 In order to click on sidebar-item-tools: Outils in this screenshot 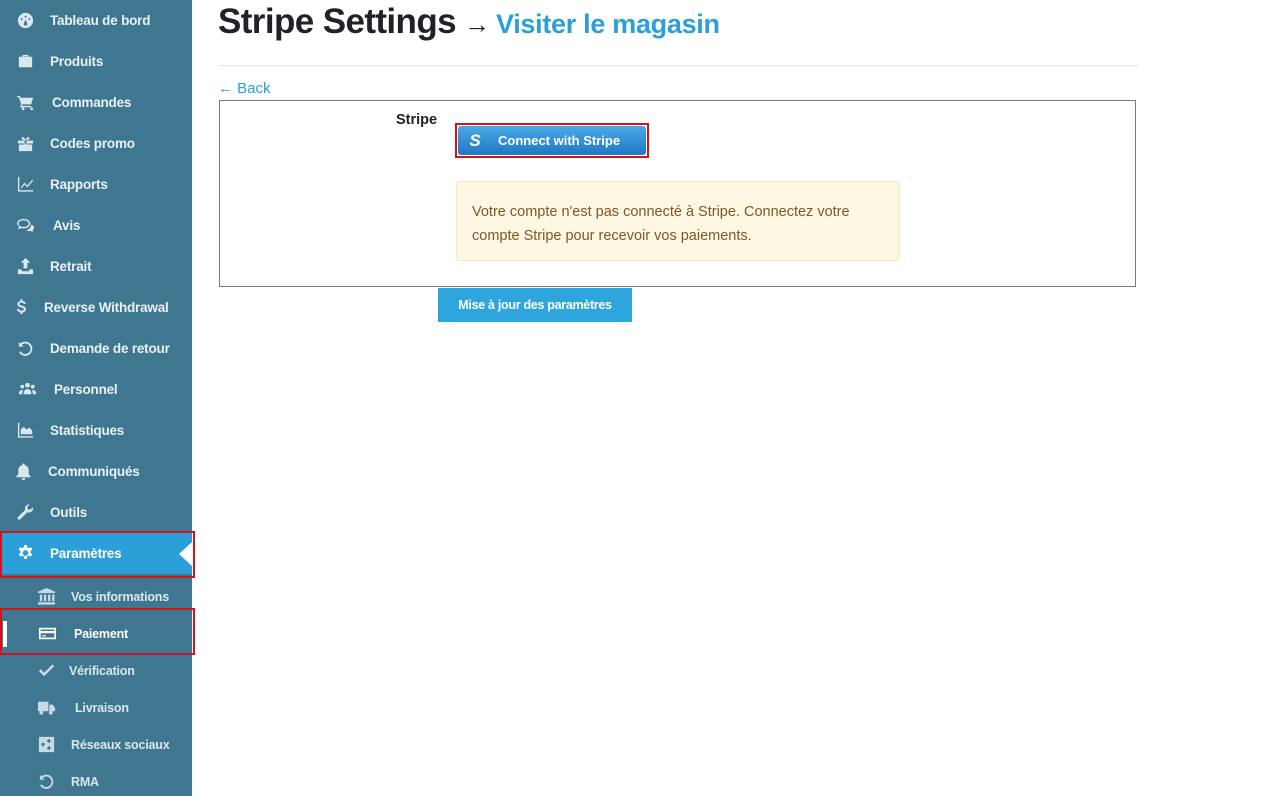, I will do `click(96, 512)`.